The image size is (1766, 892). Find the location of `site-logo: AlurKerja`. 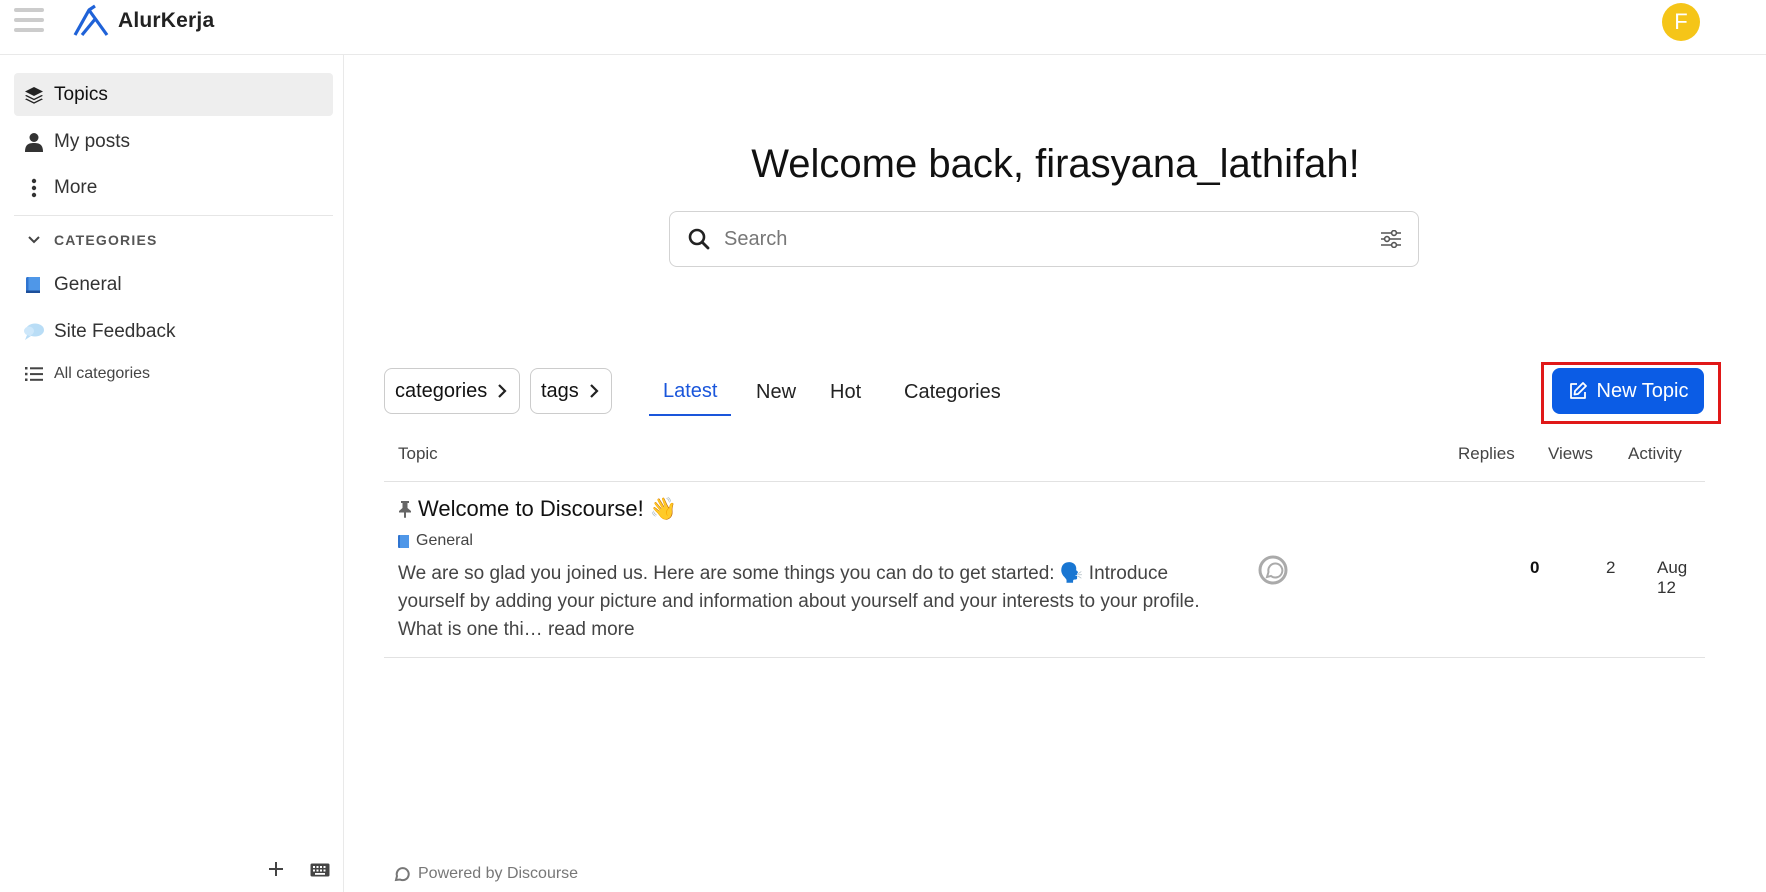

site-logo: AlurKerja is located at coordinates (143, 21).